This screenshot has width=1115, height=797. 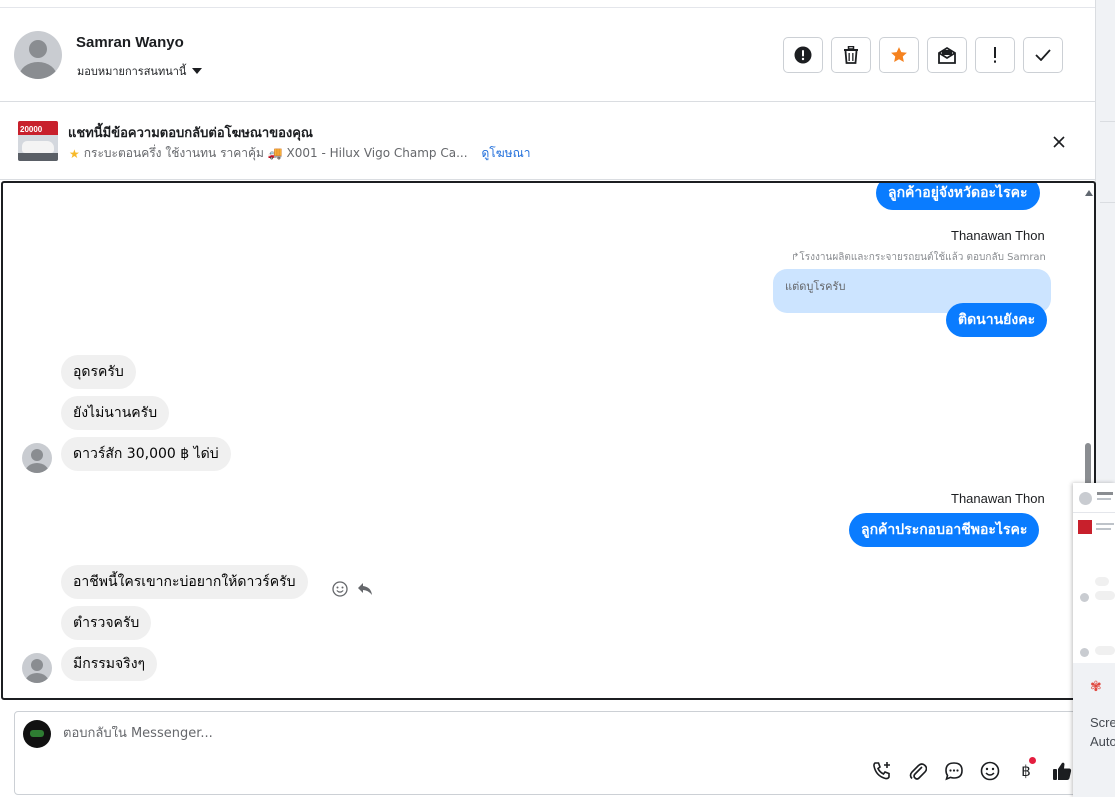 I want to click on ad-banner-title: แชทนี้มีข้อความตอบกลับต่อโฆษณาของคุณ, so click(x=190, y=133).